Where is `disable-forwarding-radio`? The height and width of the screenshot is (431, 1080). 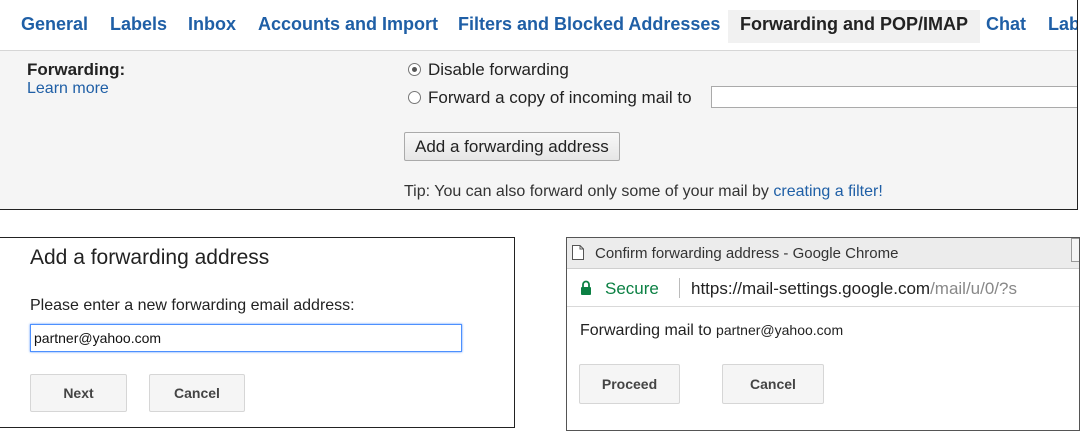 disable-forwarding-radio is located at coordinates (414, 69).